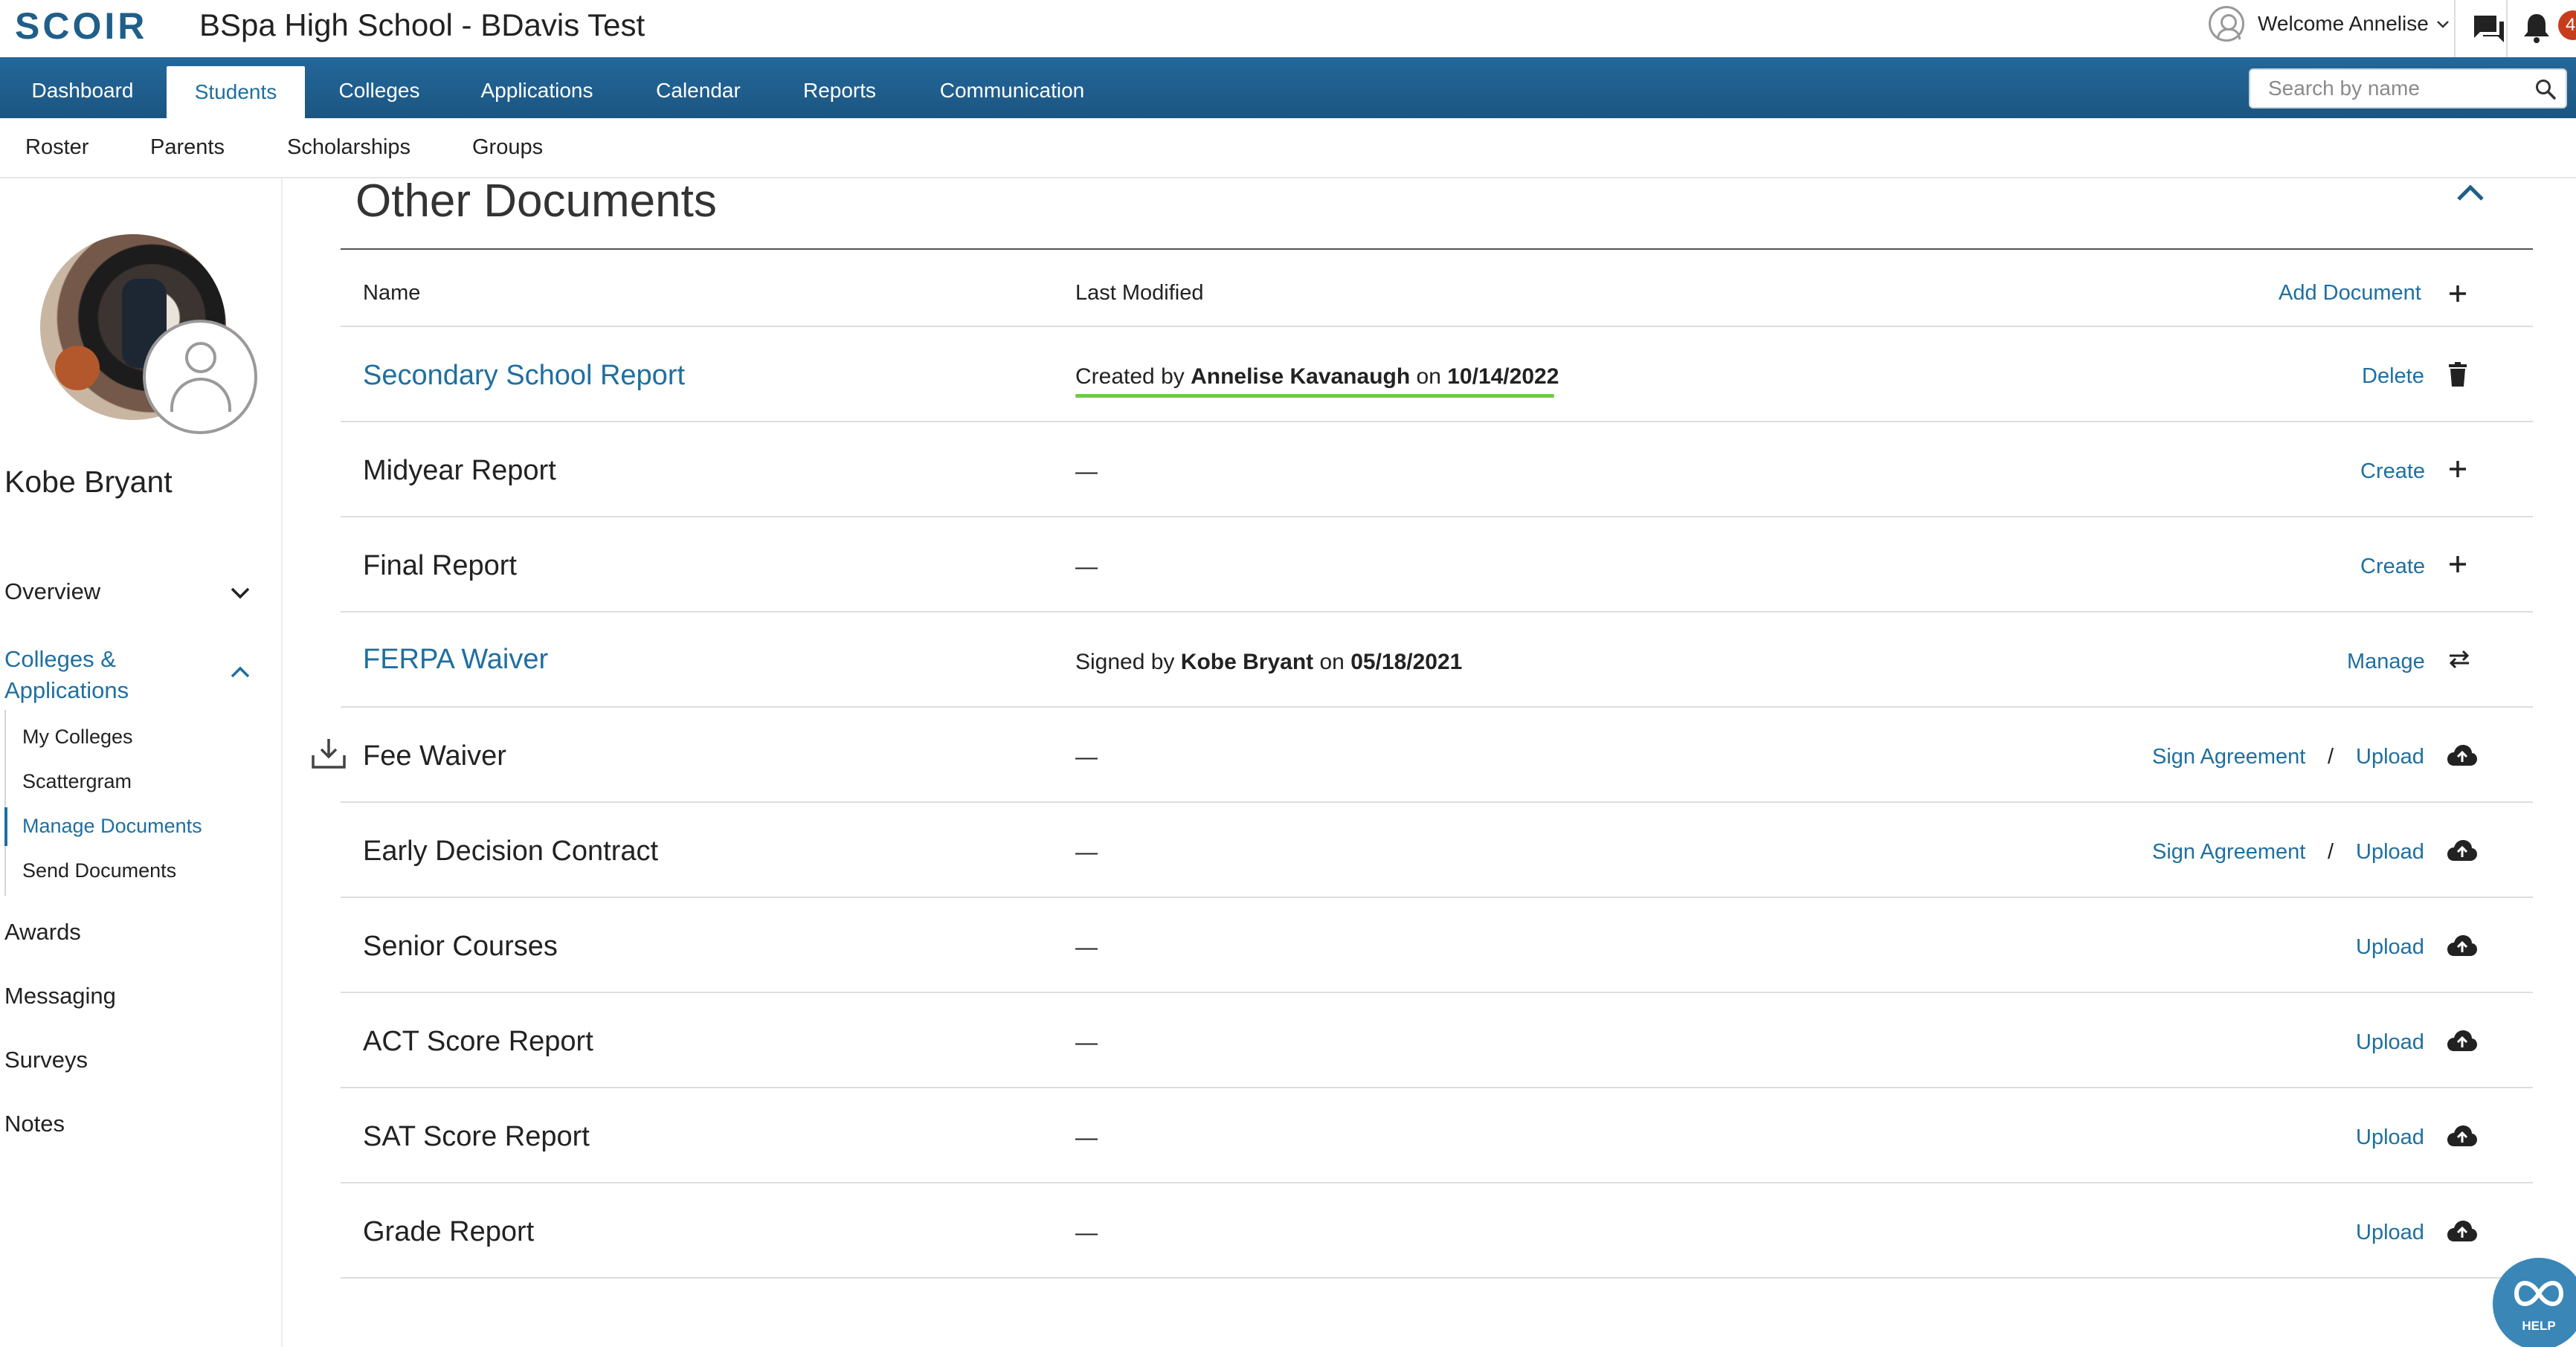  Describe the element at coordinates (449, 1231) in the screenshot. I see `doc-grade-report: Grade Report` at that location.